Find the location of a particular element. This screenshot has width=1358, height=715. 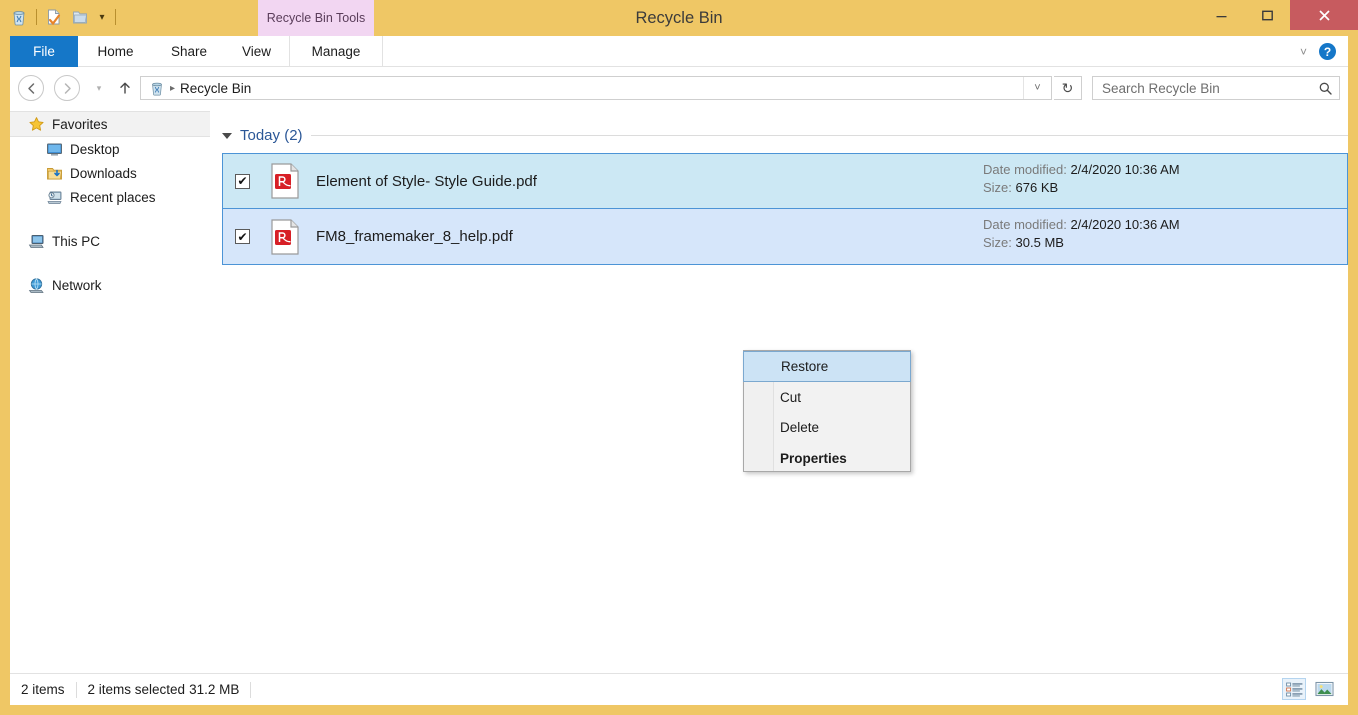

forward-button is located at coordinates (67, 88).